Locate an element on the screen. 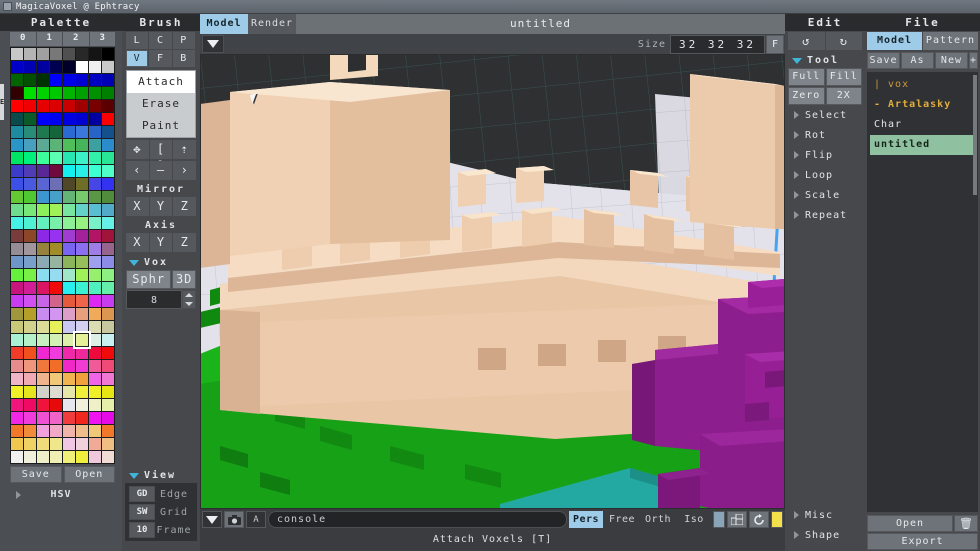 The height and width of the screenshot is (551, 980). edit-section-select: Select is located at coordinates (825, 115).